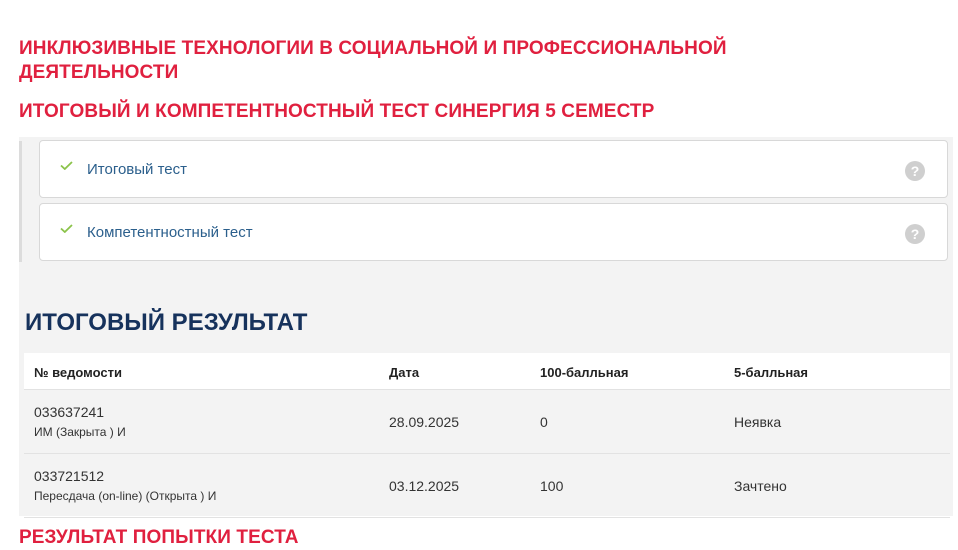 The height and width of the screenshot is (550, 958). I want to click on record-date: 03.12.2025, so click(424, 486).